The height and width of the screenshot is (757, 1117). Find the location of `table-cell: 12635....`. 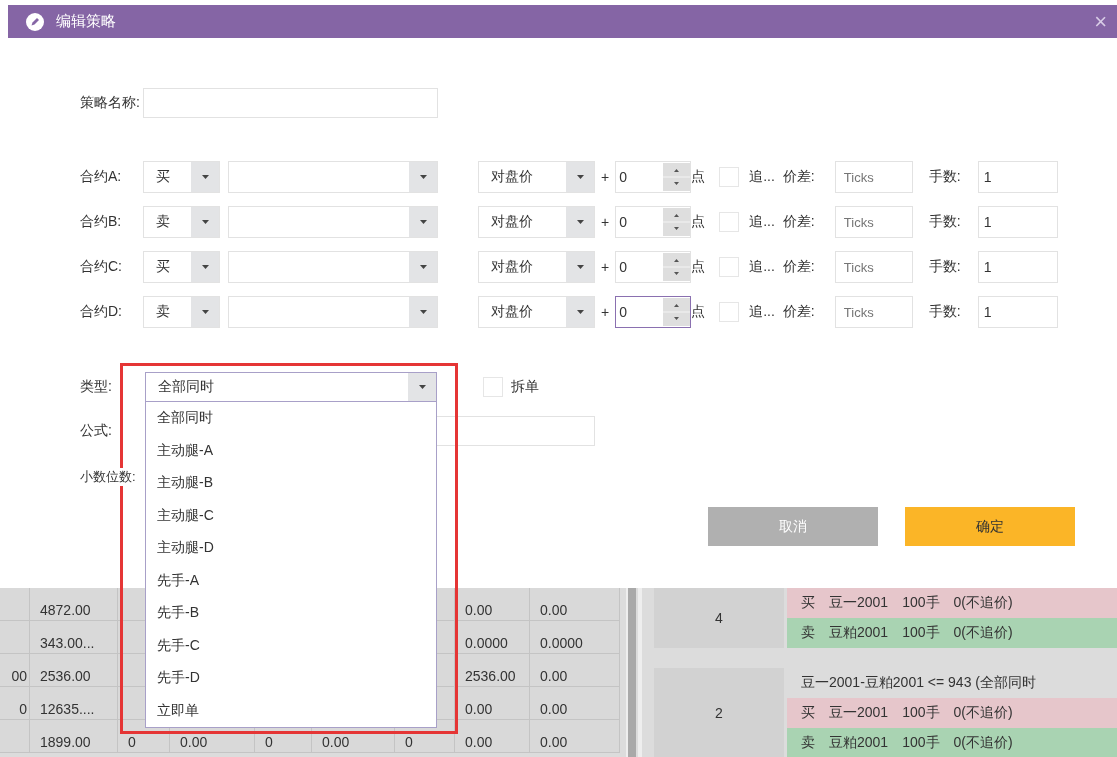

table-cell: 12635.... is located at coordinates (74, 703).